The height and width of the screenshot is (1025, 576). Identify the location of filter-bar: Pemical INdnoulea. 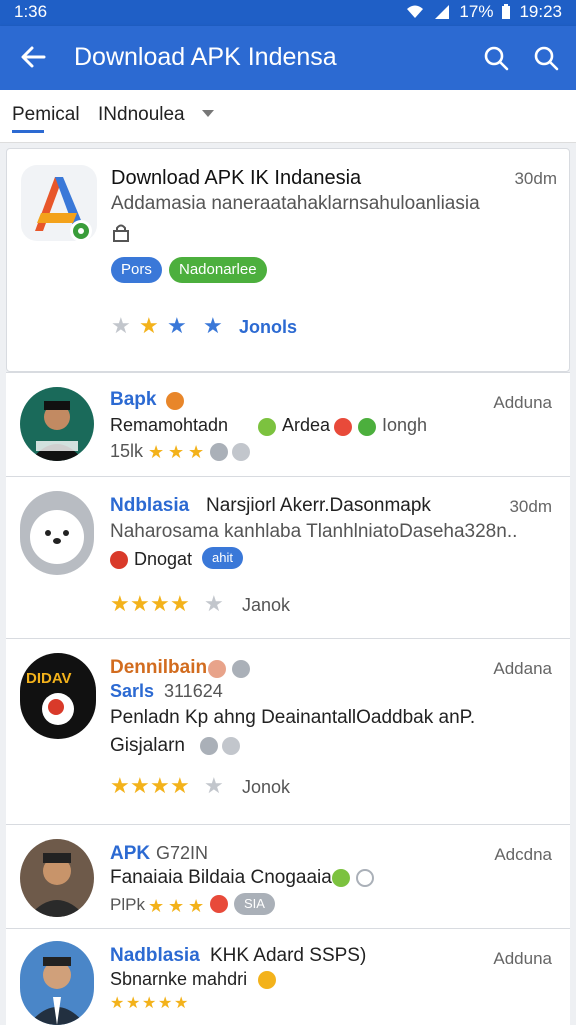
(288, 116).